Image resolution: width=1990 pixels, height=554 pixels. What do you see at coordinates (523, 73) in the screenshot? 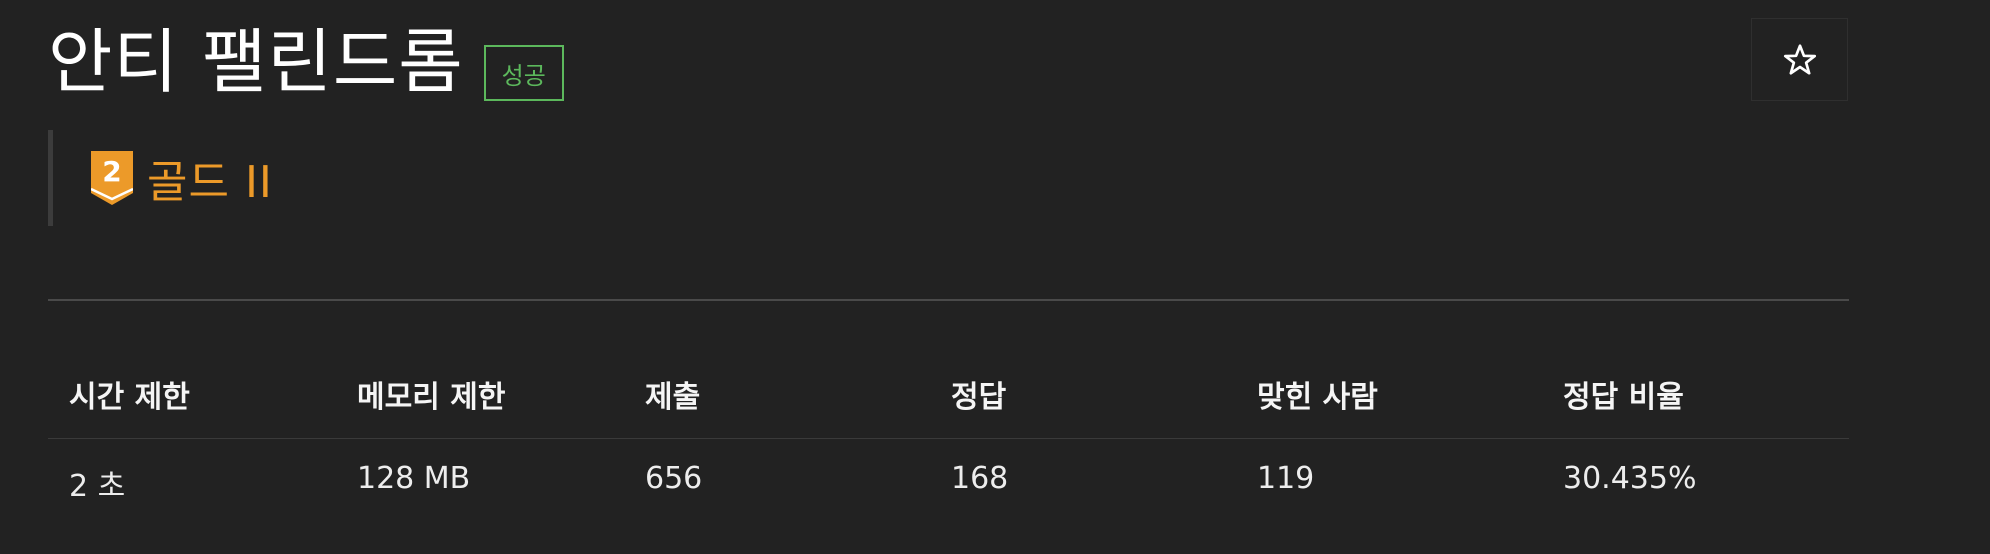
I see `status-badge: 성공` at bounding box center [523, 73].